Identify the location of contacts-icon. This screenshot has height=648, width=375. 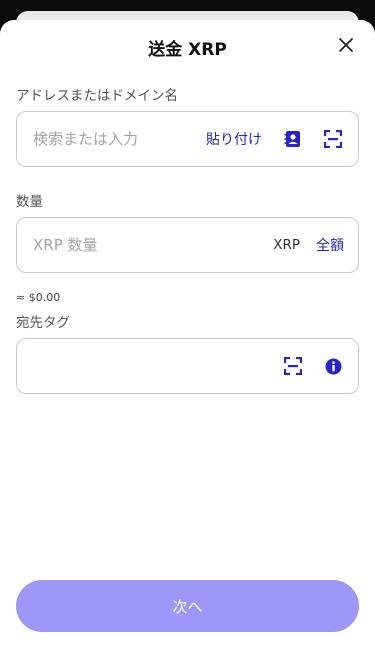
(292, 139).